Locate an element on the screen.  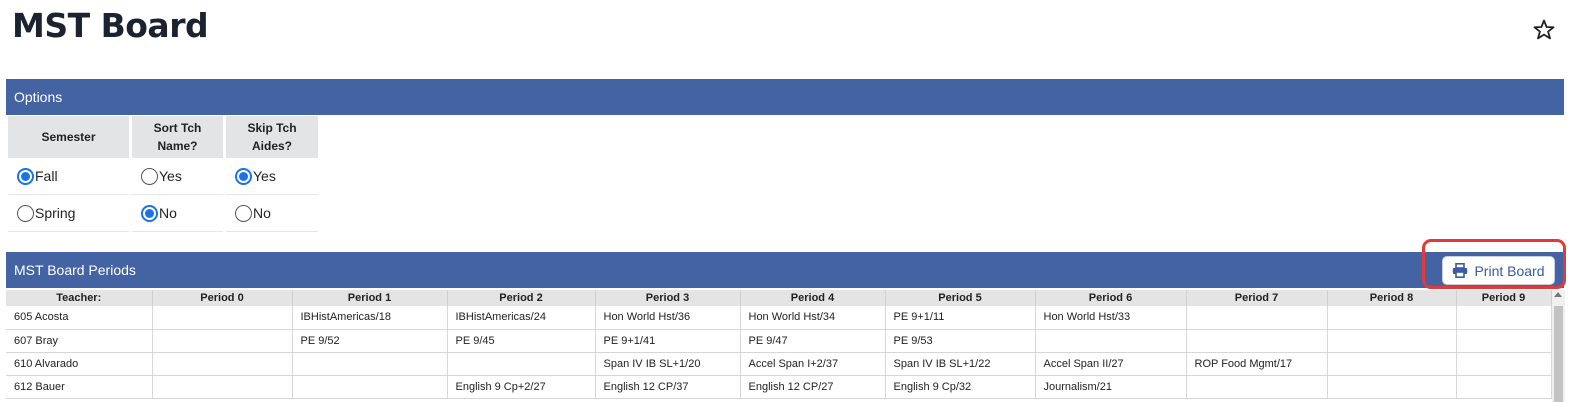
table-cell: Accel Span II/27 is located at coordinates (1111, 364).